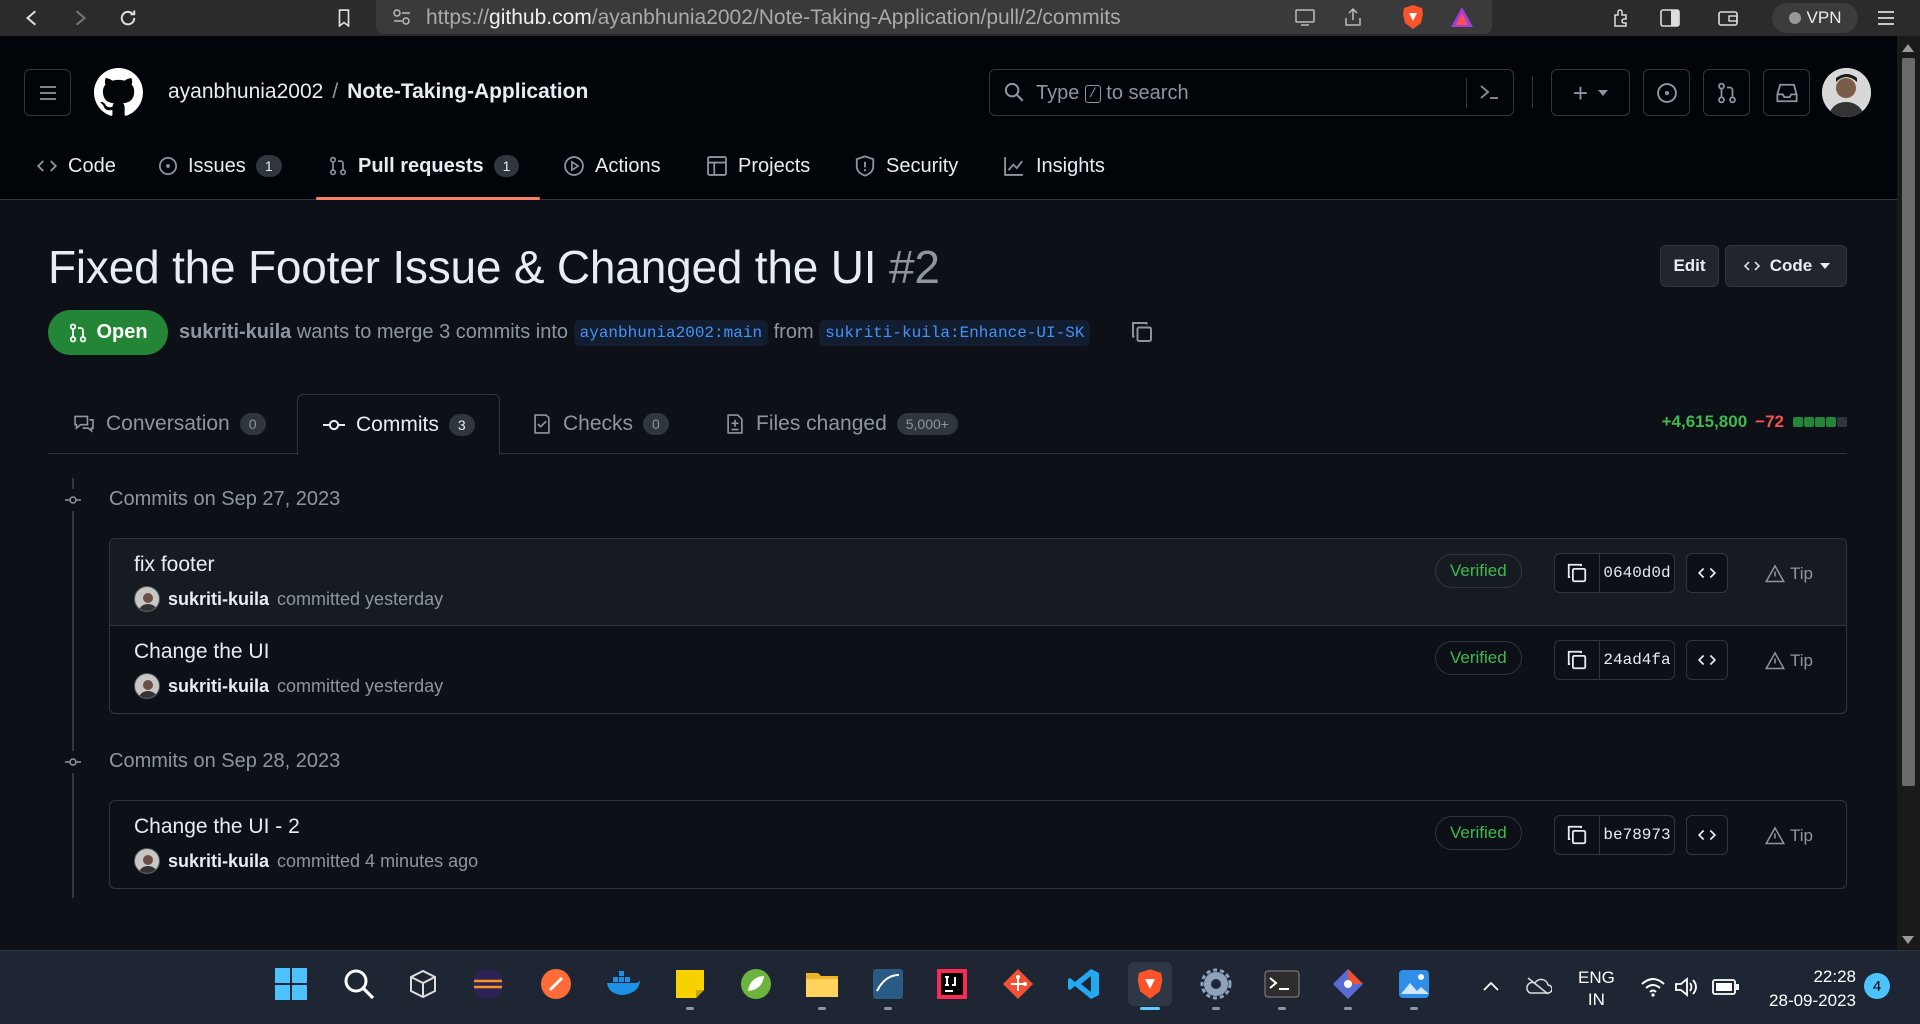 The width and height of the screenshot is (1920, 1024). Describe the element at coordinates (201, 652) in the screenshot. I see `commit-title: Change the UI` at that location.